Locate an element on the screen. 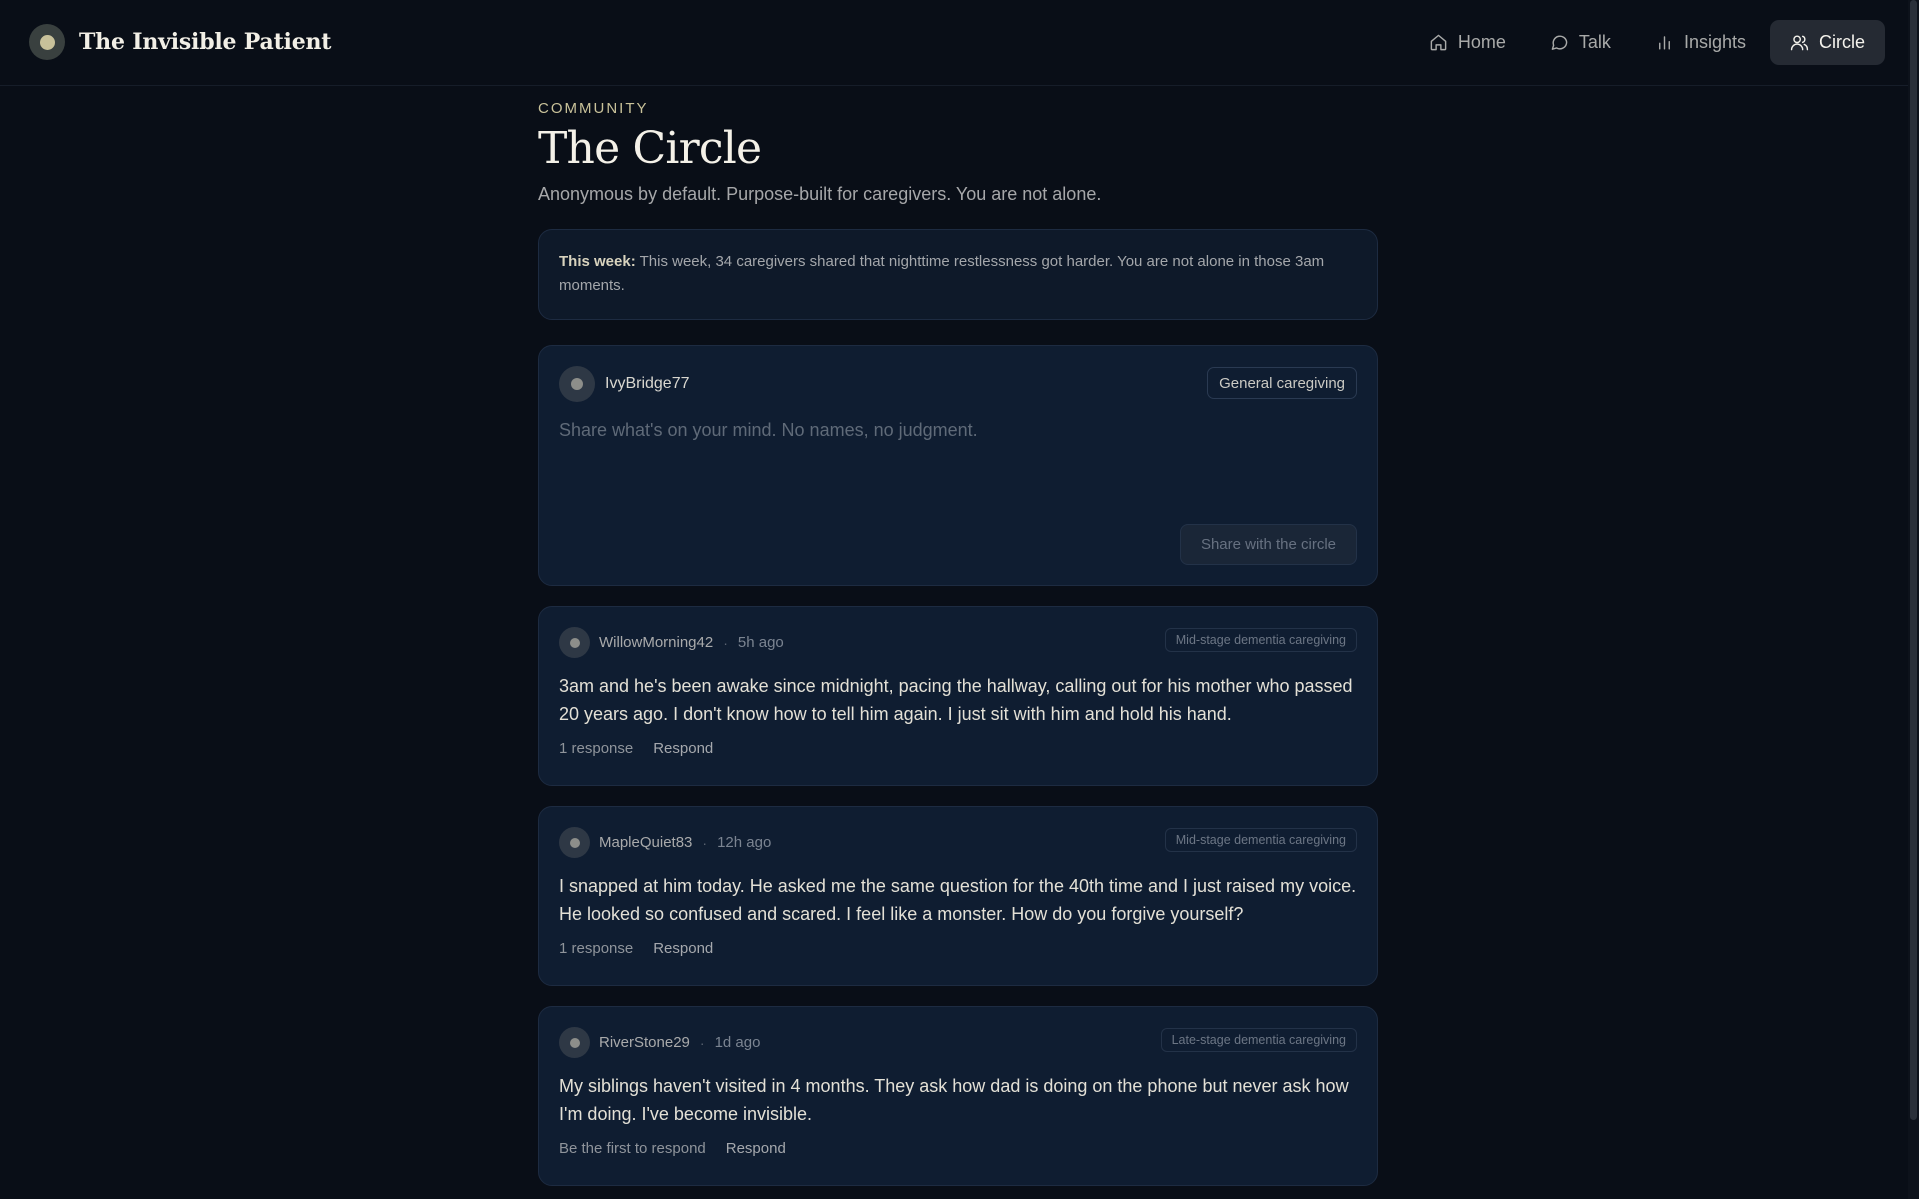 This screenshot has width=1919, height=1199. scrollbar-thumb is located at coordinates (1913, 560).